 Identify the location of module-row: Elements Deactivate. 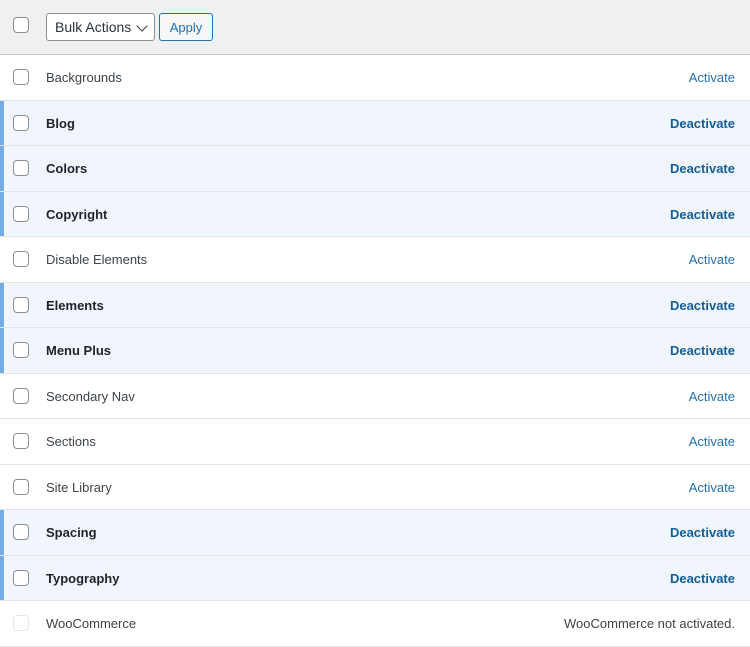
(375, 305).